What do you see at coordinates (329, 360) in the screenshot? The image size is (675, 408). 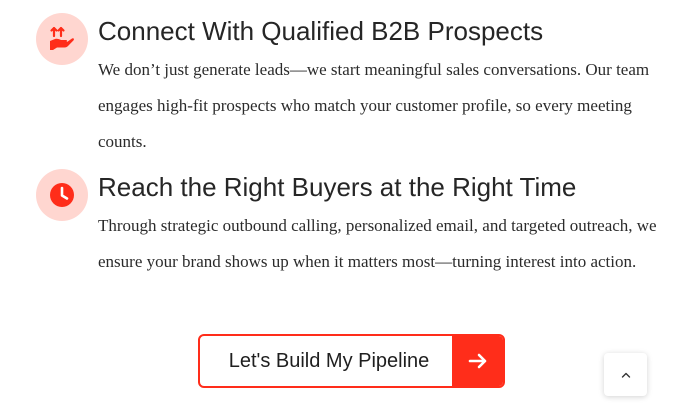 I see `cta-label: Let's Build My Pipeline` at bounding box center [329, 360].